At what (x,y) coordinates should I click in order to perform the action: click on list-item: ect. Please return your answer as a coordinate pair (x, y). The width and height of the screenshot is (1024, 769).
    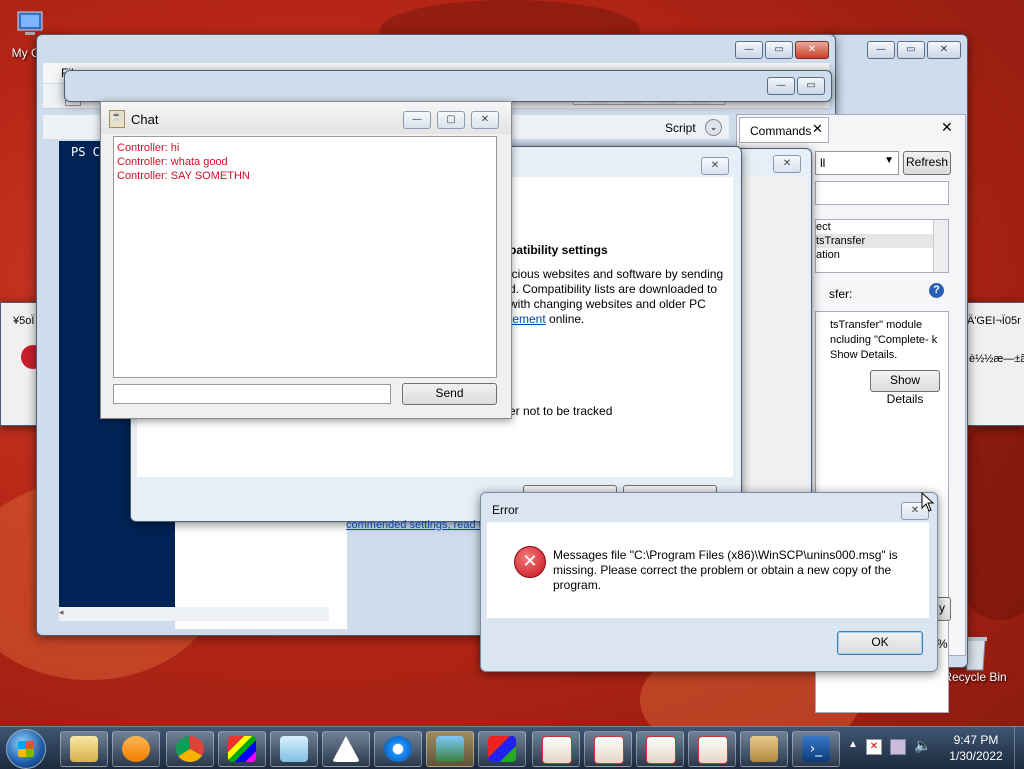
    Looking at the image, I should click on (882, 227).